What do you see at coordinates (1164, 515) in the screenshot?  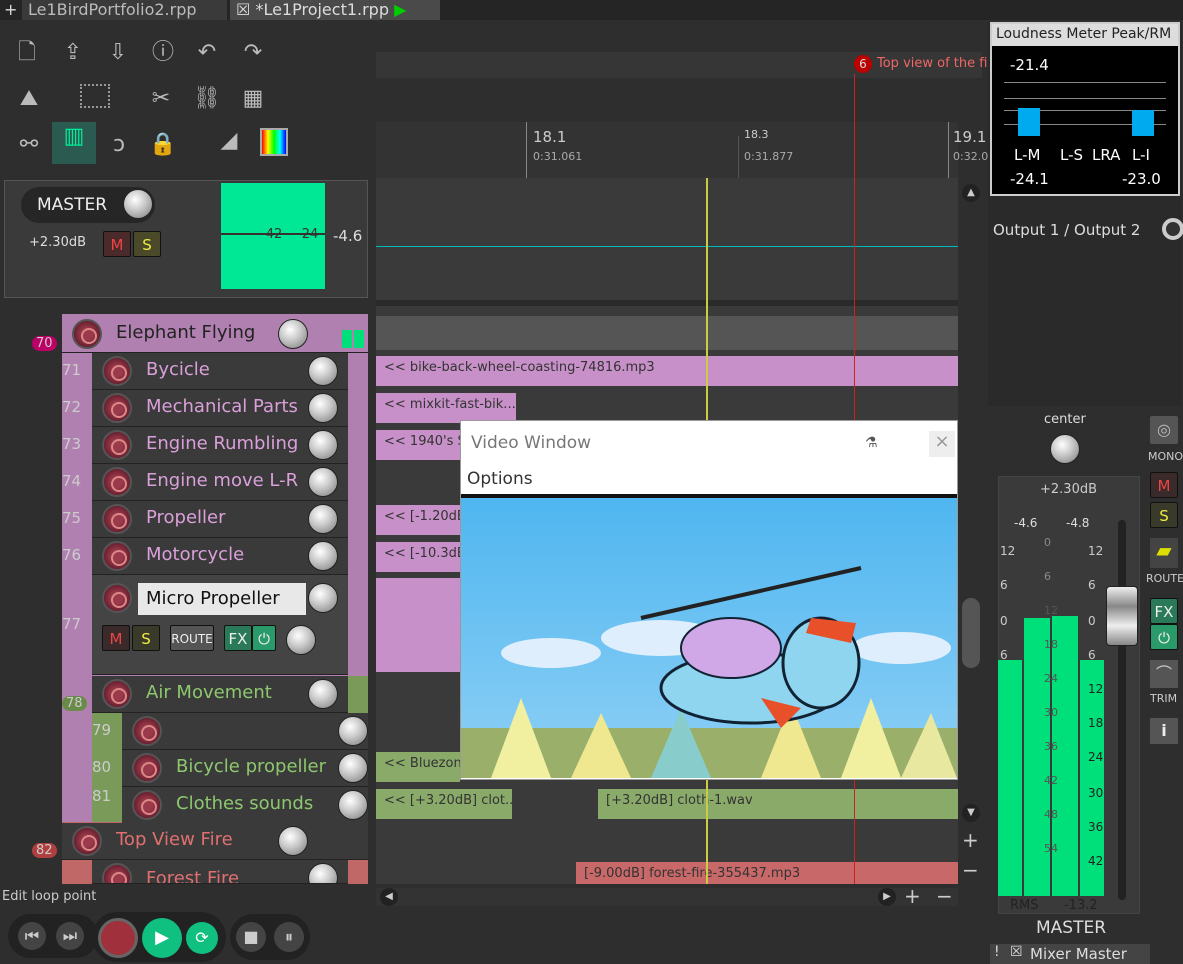 I see `mixer-solo-button: S` at bounding box center [1164, 515].